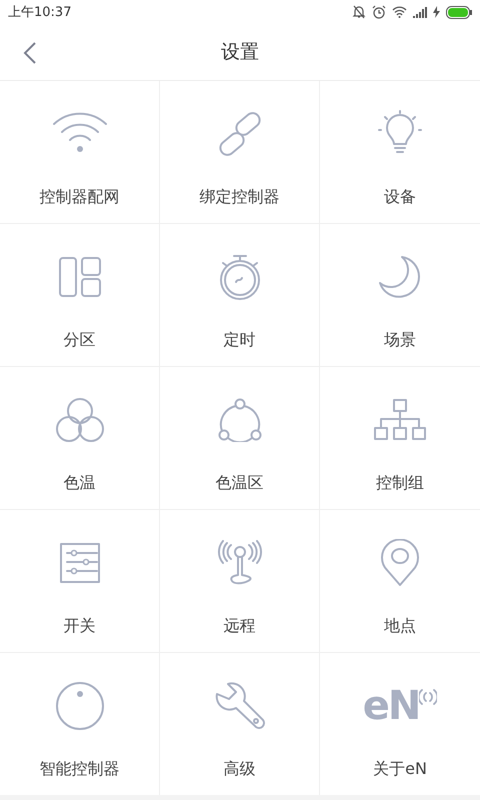 This screenshot has height=800, width=480. What do you see at coordinates (400, 197) in the screenshot?
I see `tile-label: 设备` at bounding box center [400, 197].